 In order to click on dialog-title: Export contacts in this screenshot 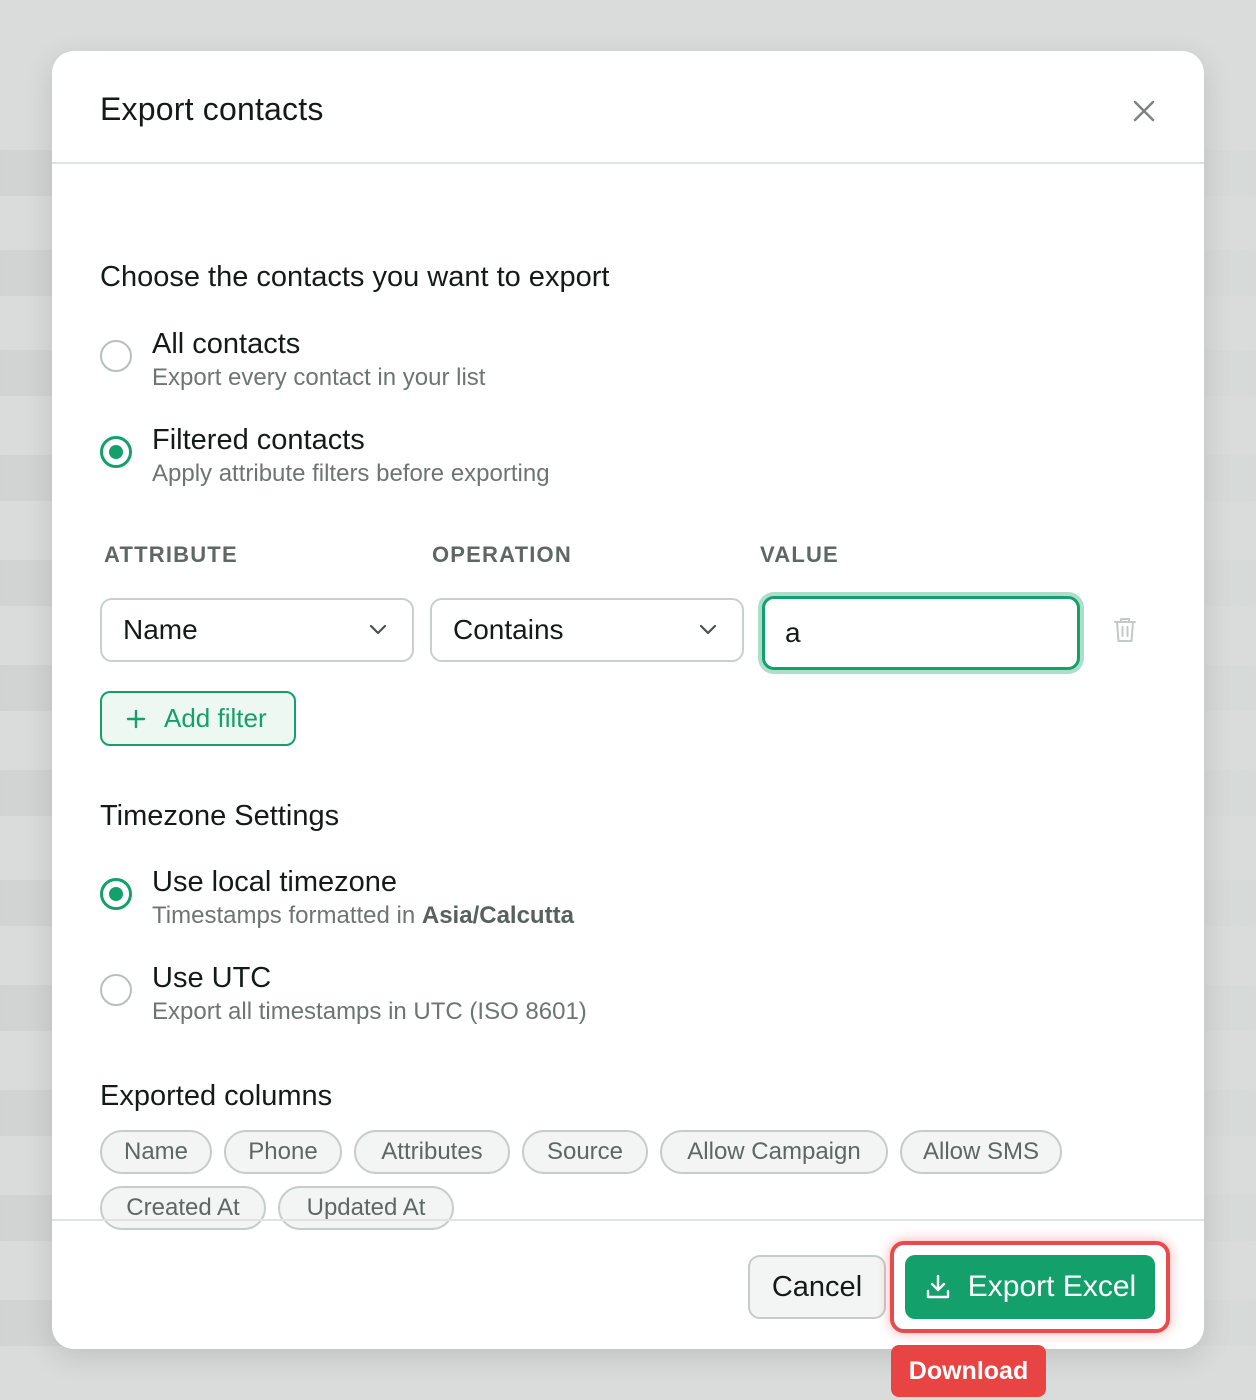, I will do `click(212, 109)`.